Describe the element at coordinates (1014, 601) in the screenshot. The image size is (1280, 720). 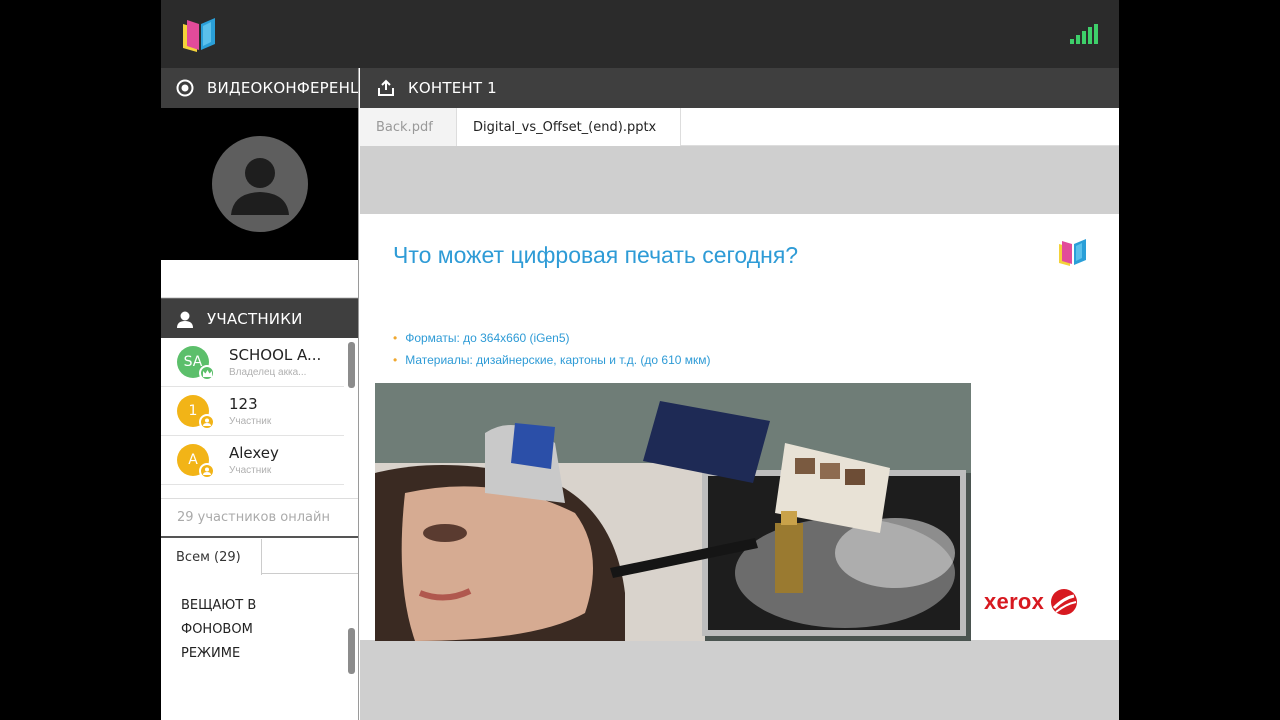
I see `xerox-wordmark: xerox` at that location.